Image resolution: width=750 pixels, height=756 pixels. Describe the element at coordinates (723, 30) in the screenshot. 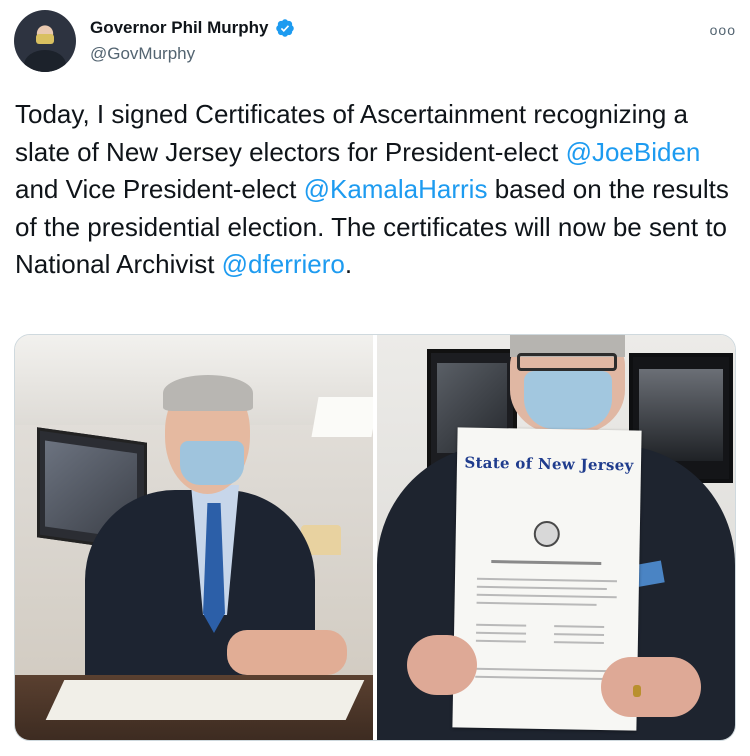

I see `more-options-icon: ooo` at that location.